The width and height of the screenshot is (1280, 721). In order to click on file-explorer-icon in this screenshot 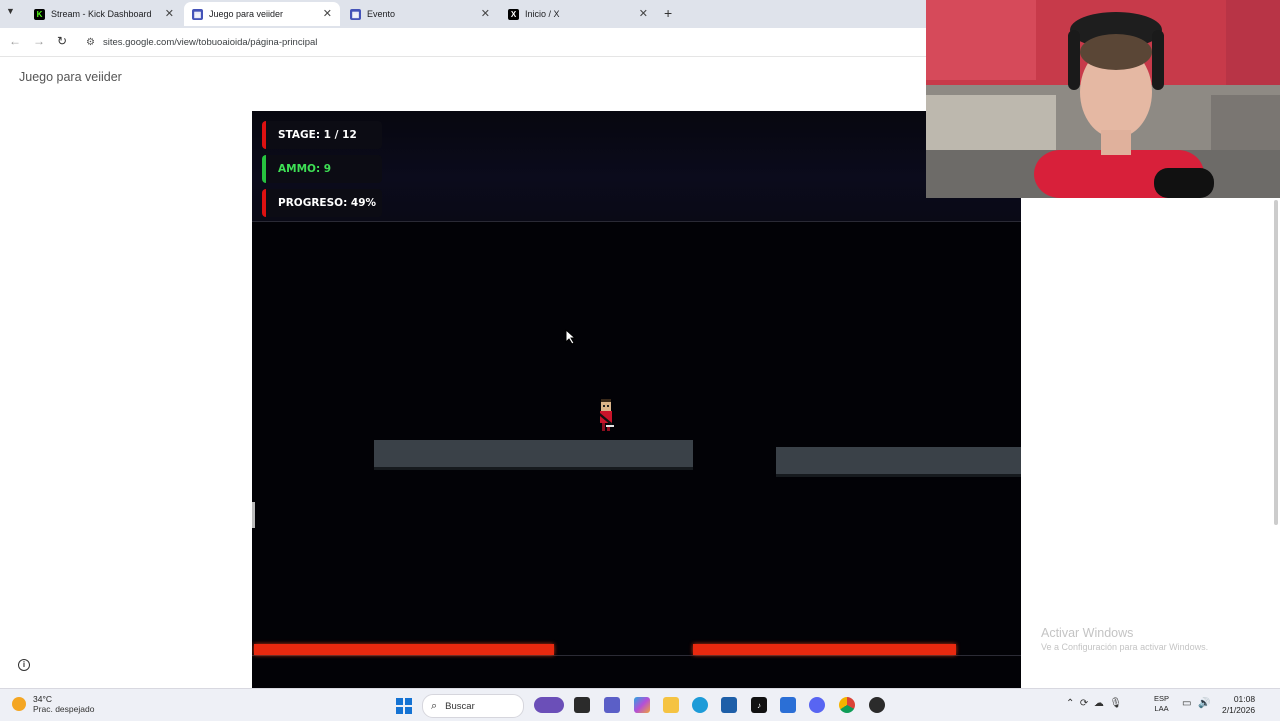, I will do `click(671, 705)`.